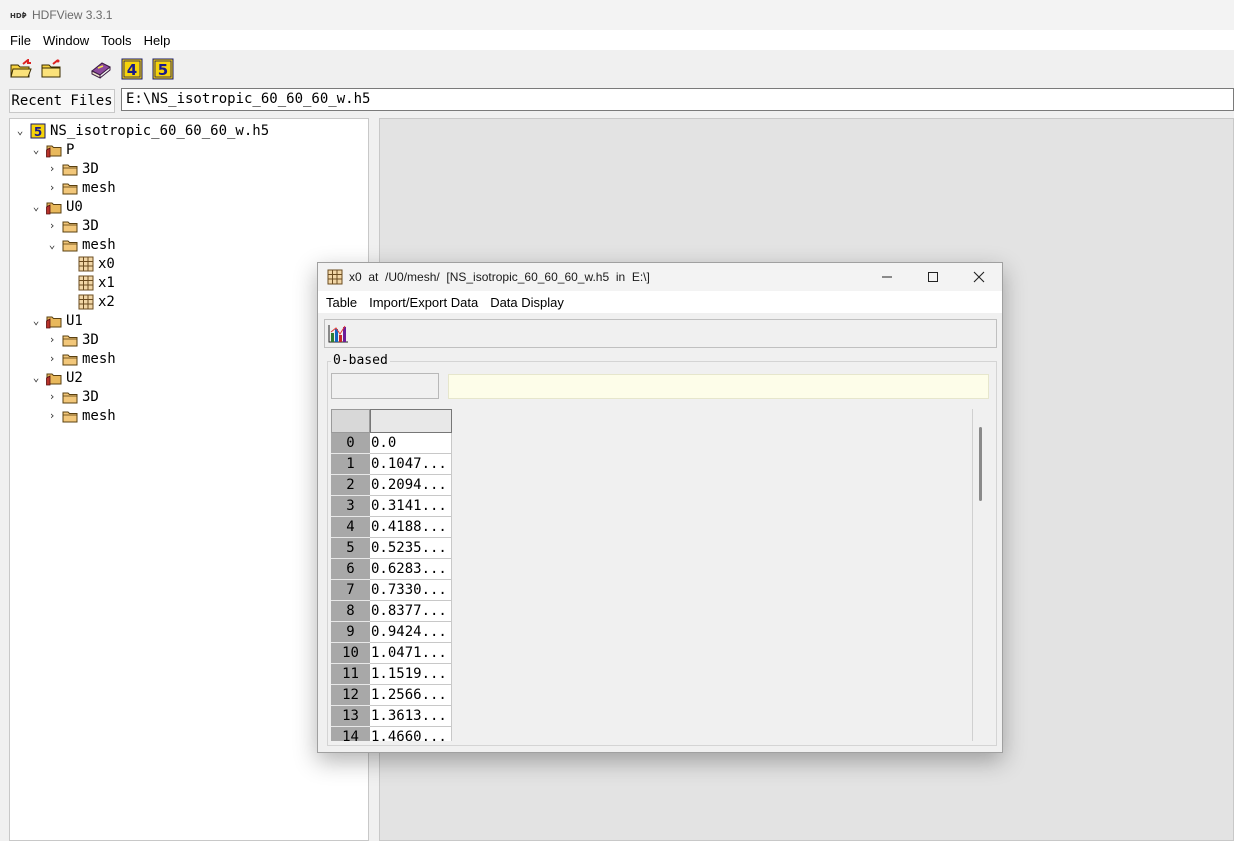  What do you see at coordinates (350, 548) in the screenshot?
I see `row-header: 5` at bounding box center [350, 548].